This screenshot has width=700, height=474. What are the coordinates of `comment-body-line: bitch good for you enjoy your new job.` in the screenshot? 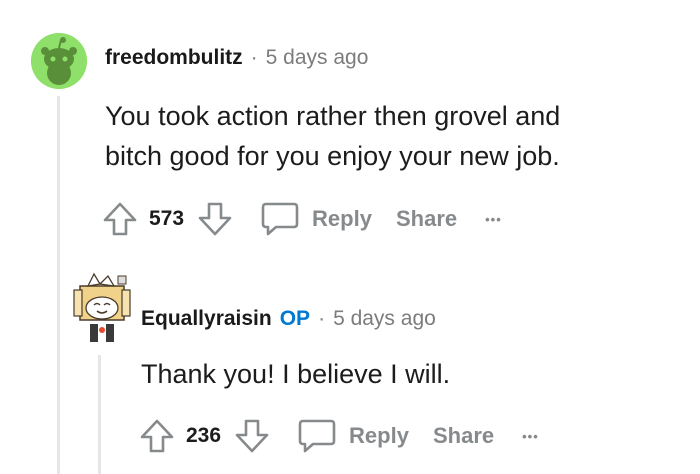 It's located at (332, 156).